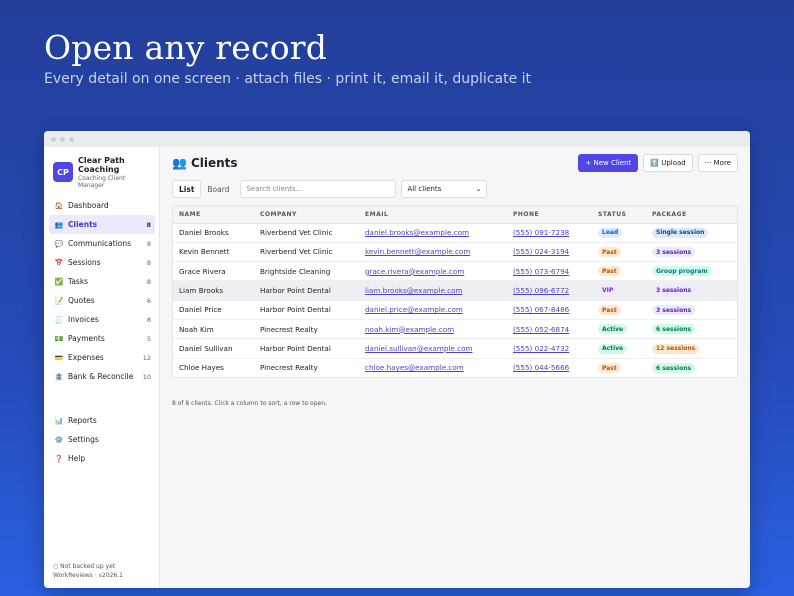  Describe the element at coordinates (306, 215) in the screenshot. I see `column-header-company: COMPANY` at that location.